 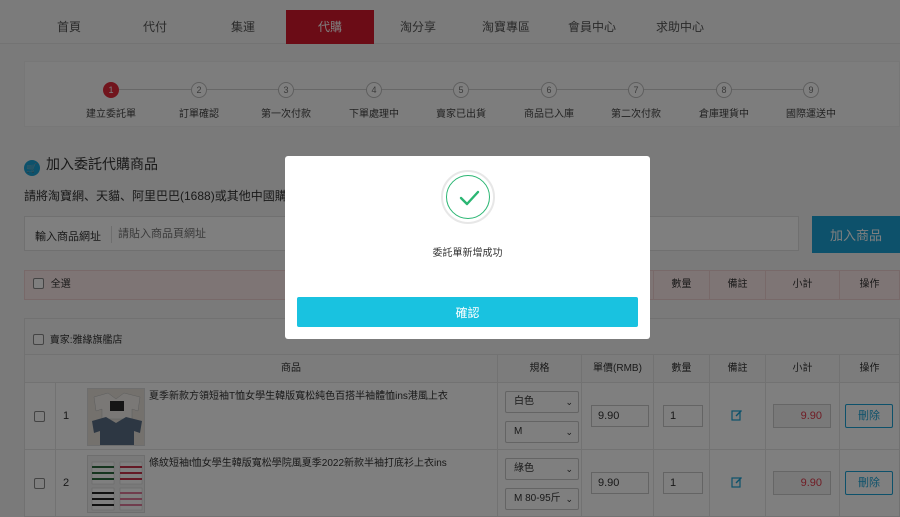 I want to click on dialog-message: 委託單新增成功, so click(x=467, y=253).